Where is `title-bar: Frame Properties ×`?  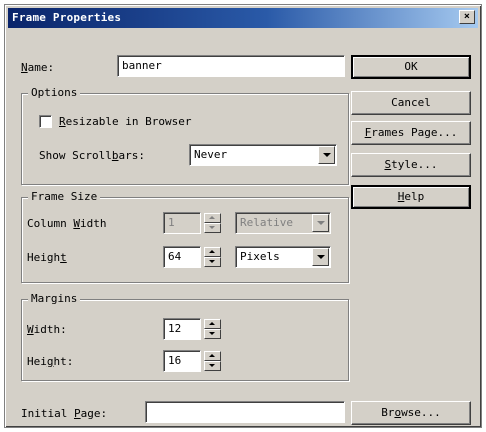 title-bar: Frame Properties × is located at coordinates (243, 18).